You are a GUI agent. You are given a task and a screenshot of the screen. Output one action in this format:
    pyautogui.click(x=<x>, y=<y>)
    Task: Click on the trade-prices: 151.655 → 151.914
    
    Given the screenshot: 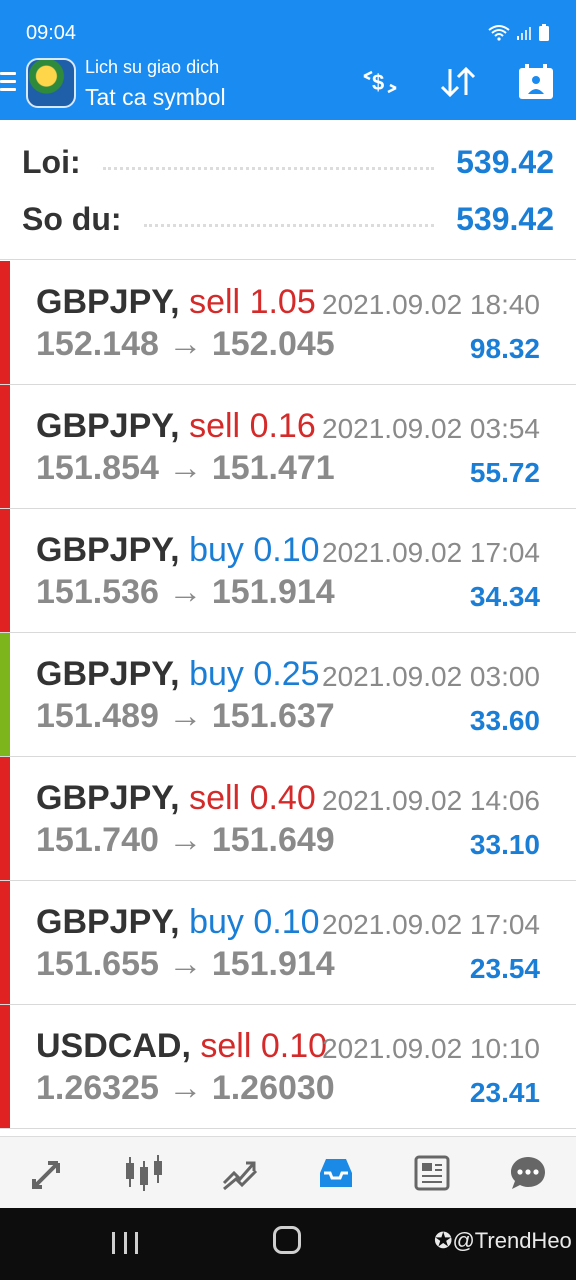 What is the action you would take?
    pyautogui.click(x=185, y=964)
    